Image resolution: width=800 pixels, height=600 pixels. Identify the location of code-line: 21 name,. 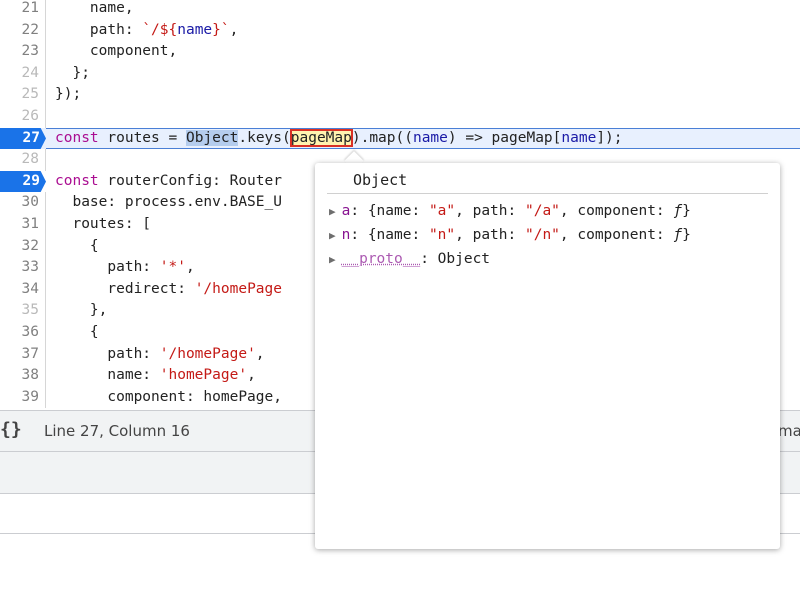
(400, 10).